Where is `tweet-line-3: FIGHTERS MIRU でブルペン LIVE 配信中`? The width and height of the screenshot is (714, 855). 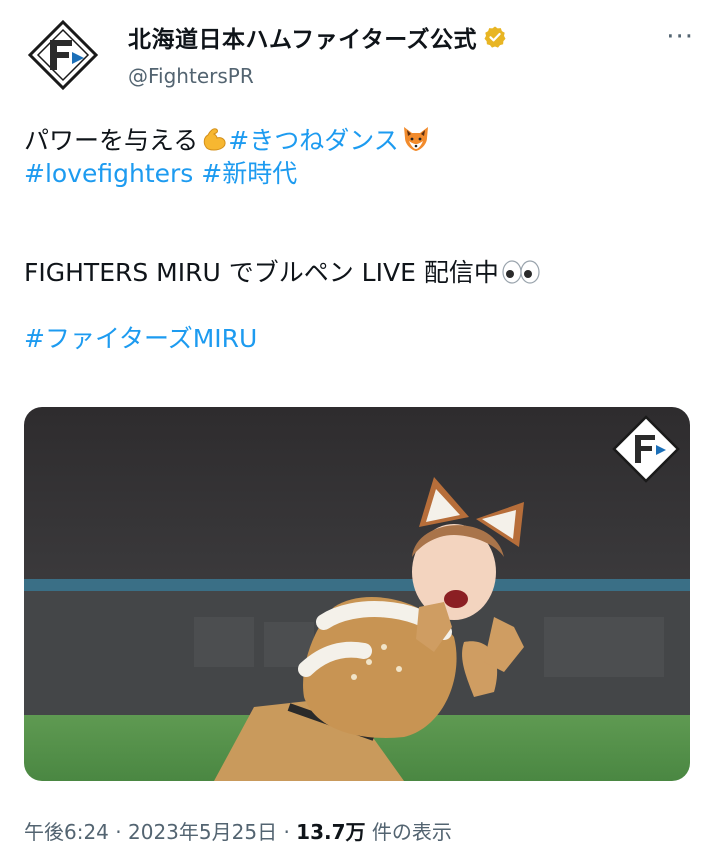 tweet-line-3: FIGHTERS MIRU でブルペン LIVE 配信中 is located at coordinates (354, 272).